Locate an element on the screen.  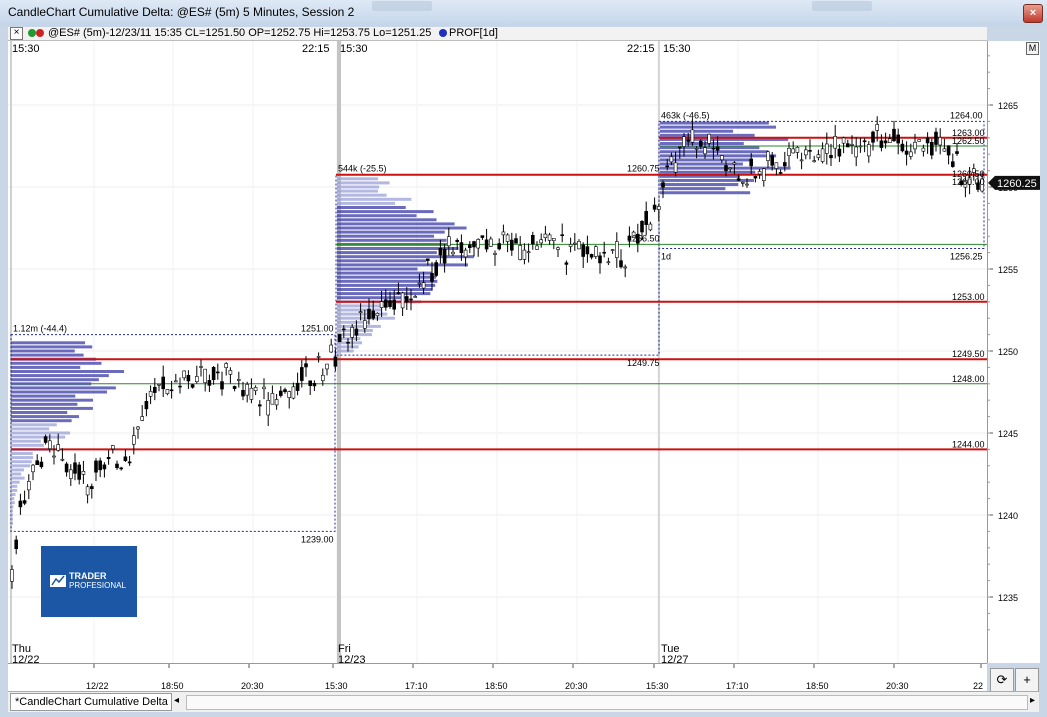
price-axis: 12651260125512501245124012351260.25 is located at coordinates (1013, 352).